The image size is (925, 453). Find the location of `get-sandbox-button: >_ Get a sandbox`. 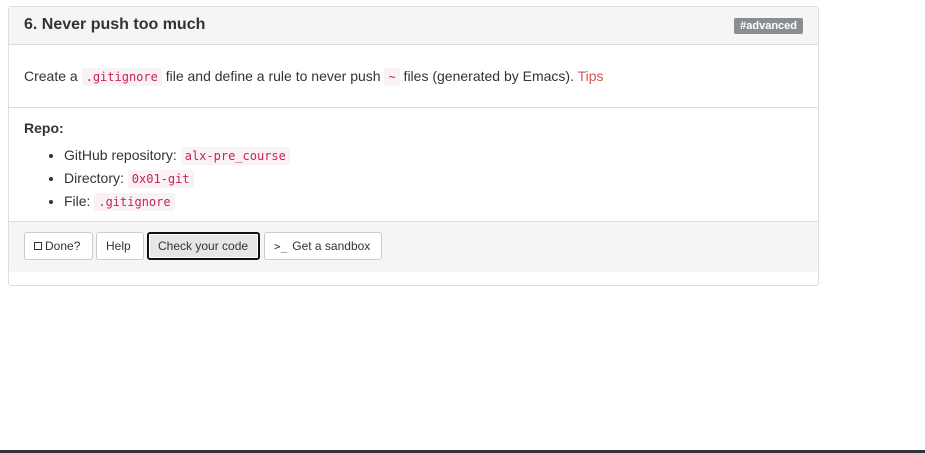

get-sandbox-button: >_ Get a sandbox is located at coordinates (323, 246).